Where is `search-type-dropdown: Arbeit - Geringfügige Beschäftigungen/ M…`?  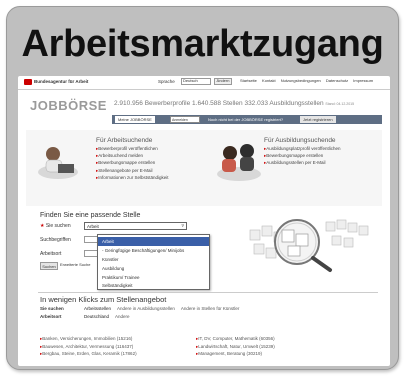
search-type-dropdown: Arbeit - Geringfügige Beschäftigungen/ M… is located at coordinates (153, 262).